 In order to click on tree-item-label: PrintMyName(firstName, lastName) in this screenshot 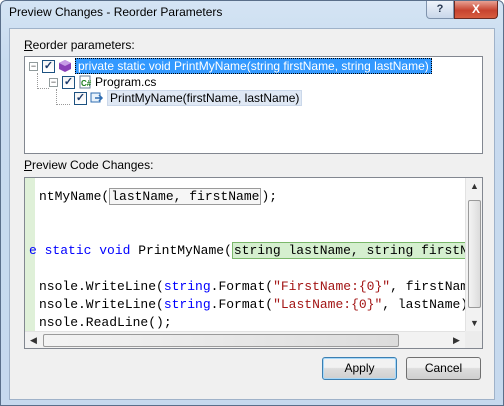, I will do `click(205, 98)`.